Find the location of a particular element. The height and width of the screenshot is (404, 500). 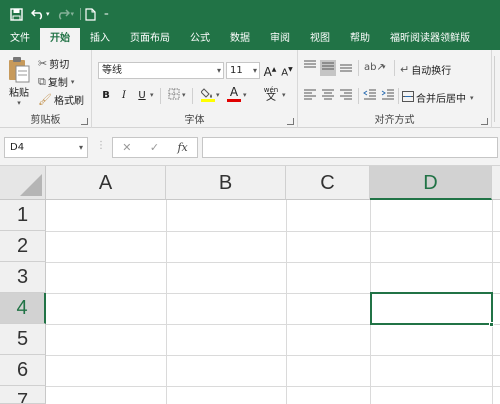

titlebar-separator is located at coordinates (81, 14).